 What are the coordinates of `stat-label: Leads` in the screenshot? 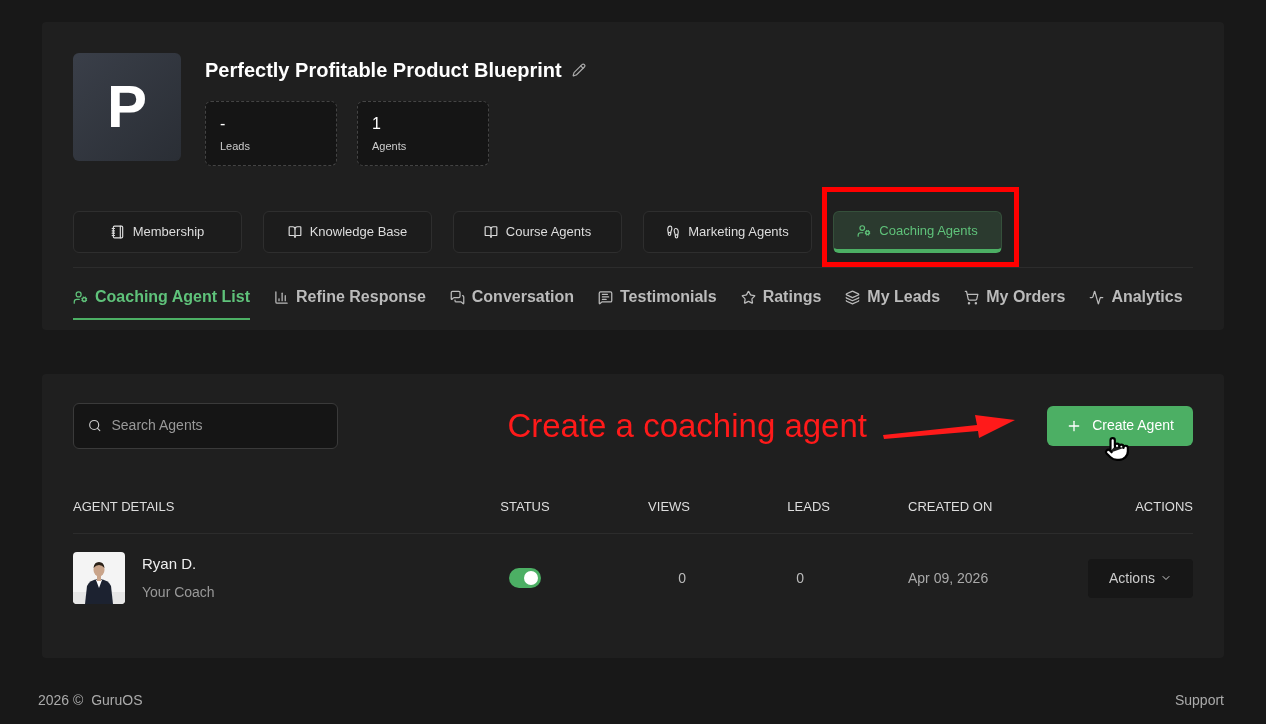 It's located at (235, 146).